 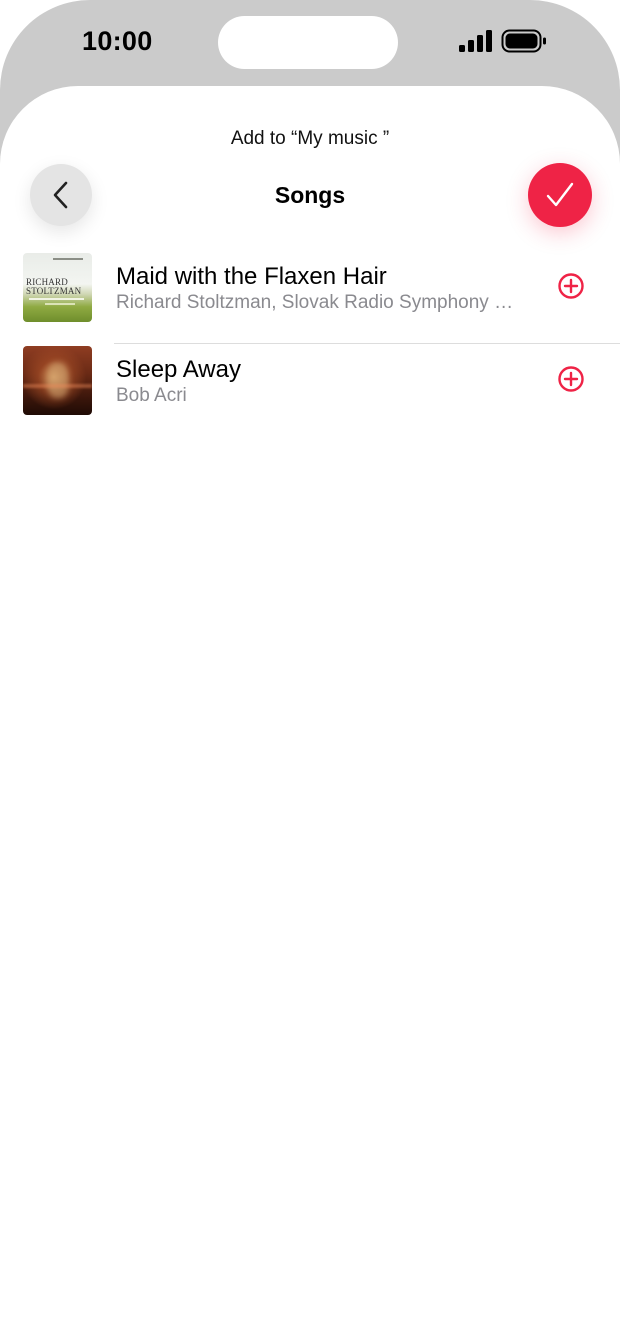 What do you see at coordinates (251, 276) in the screenshot?
I see `song-title: Maid with the Flaxen Hair` at bounding box center [251, 276].